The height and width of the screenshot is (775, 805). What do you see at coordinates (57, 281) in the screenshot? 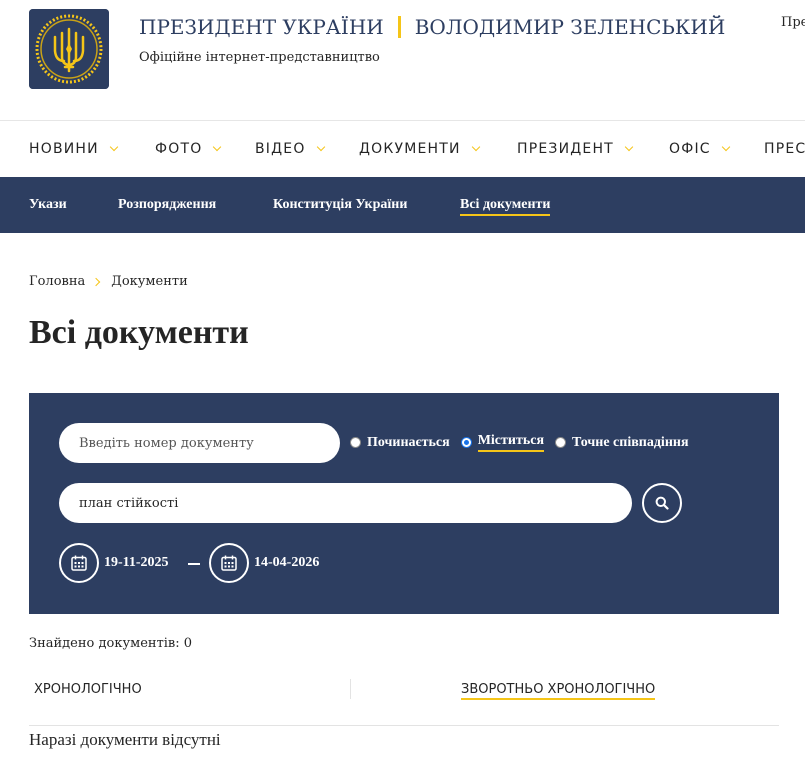
I see `breadcrumb-home: Головна` at bounding box center [57, 281].